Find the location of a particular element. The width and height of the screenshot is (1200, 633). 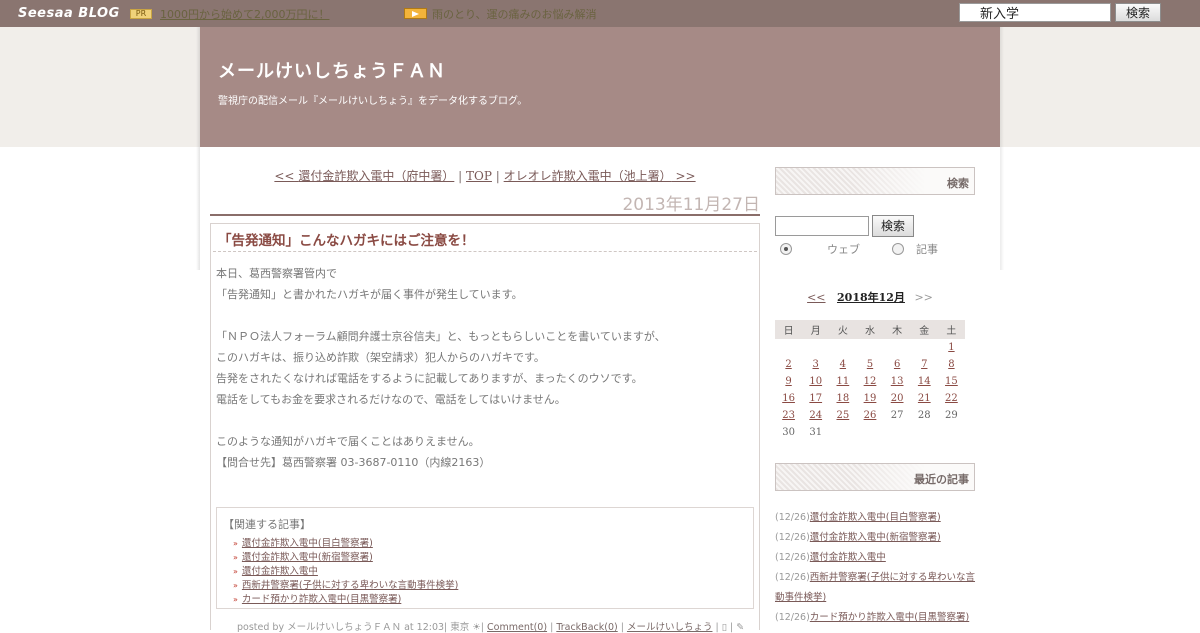

calendar-day: 2 is located at coordinates (788, 364).